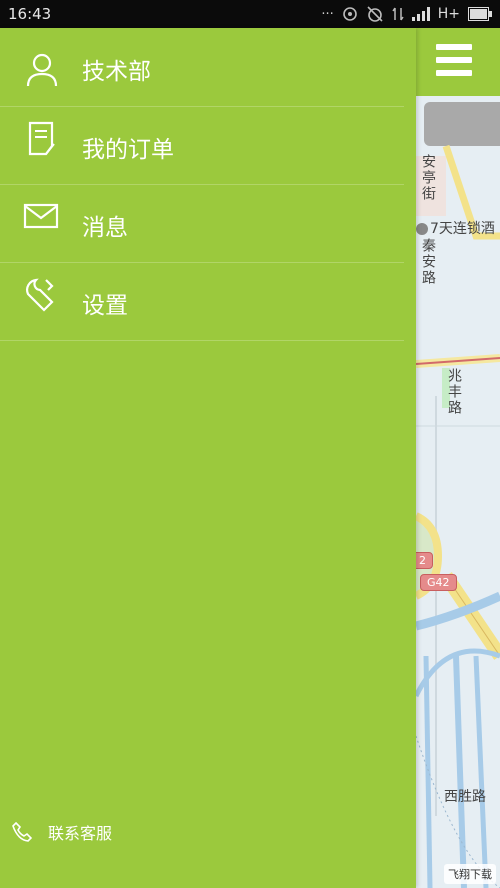  Describe the element at coordinates (350, 14) in the screenshot. I see `sync-icon` at that location.